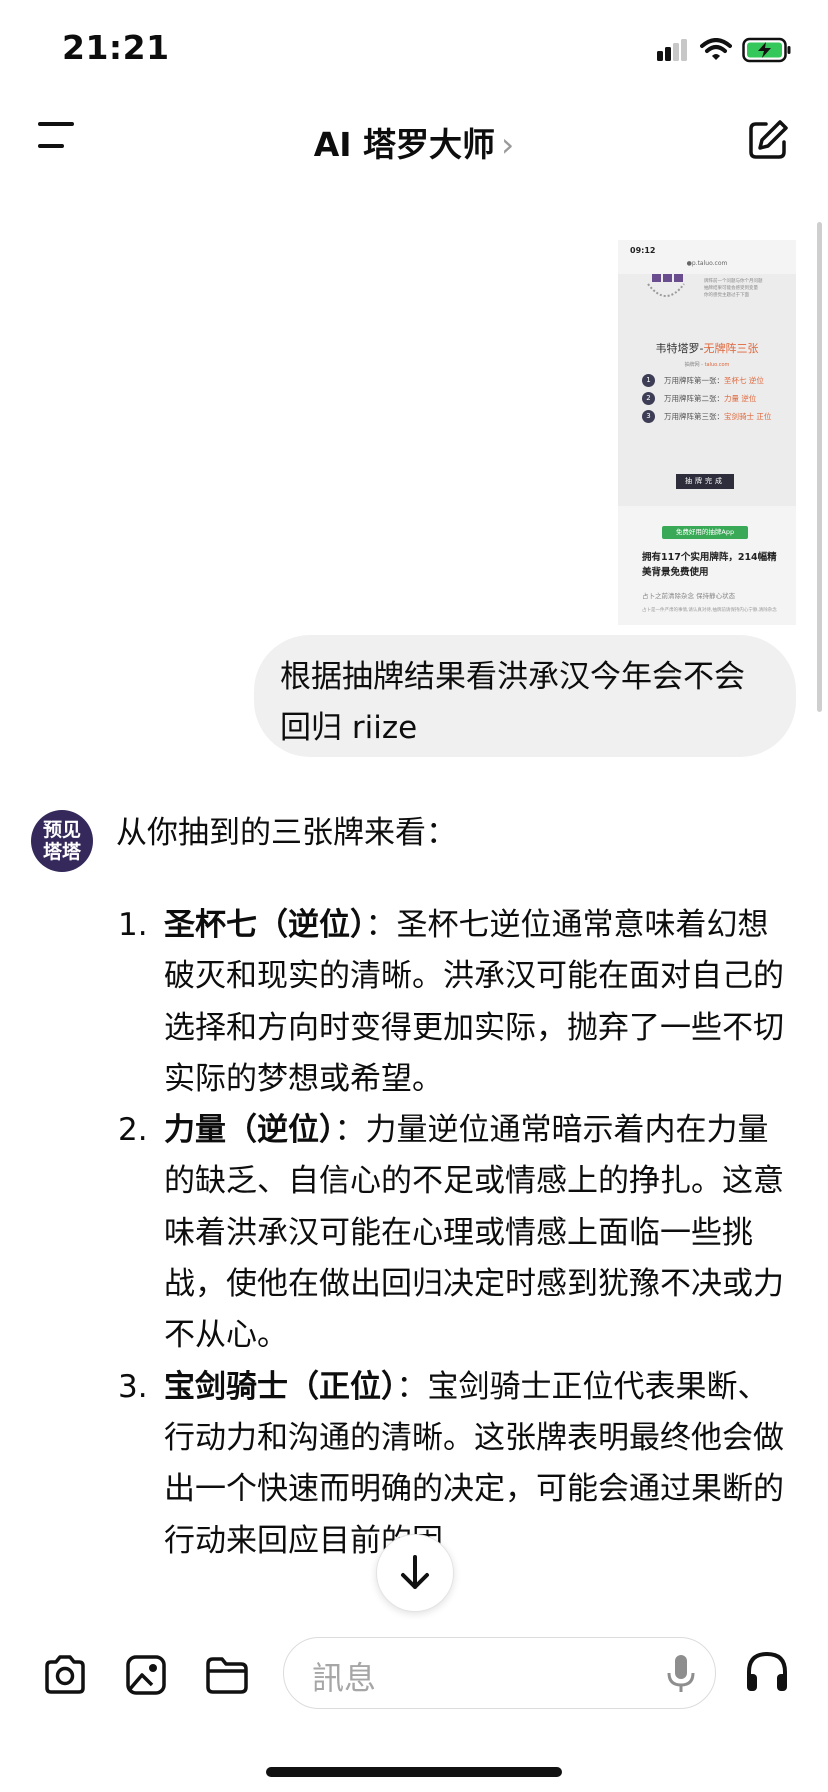 The width and height of the screenshot is (828, 1792). What do you see at coordinates (672, 50) in the screenshot?
I see `cellular-signal-icon` at bounding box center [672, 50].